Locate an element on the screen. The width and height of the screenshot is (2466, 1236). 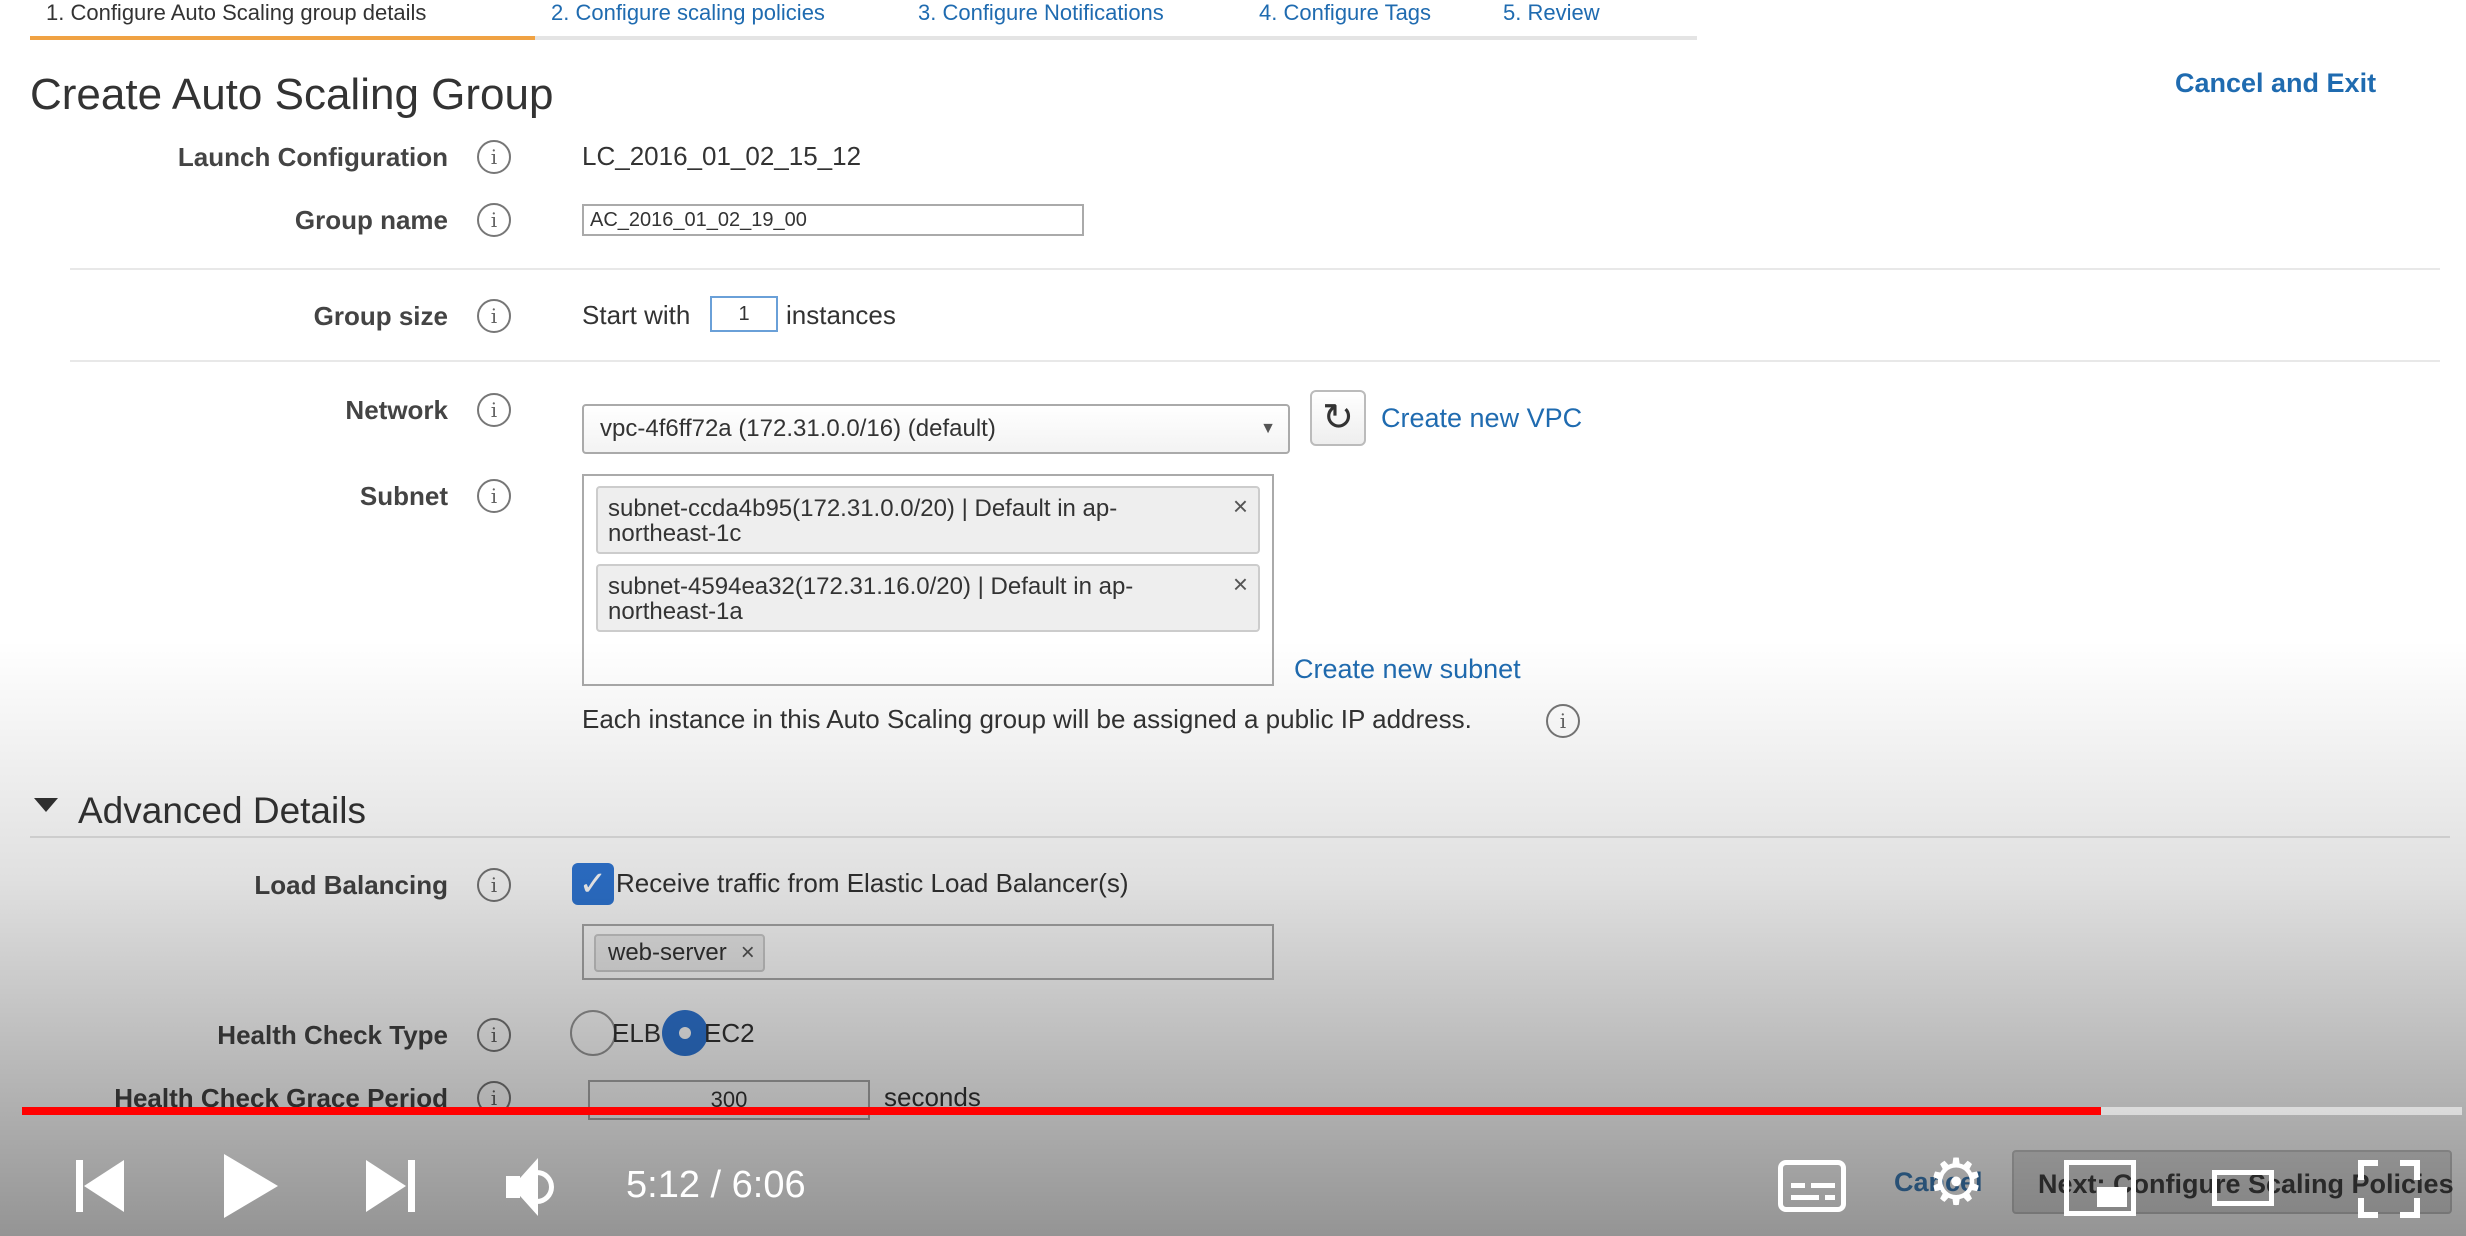
network-select: vpc-4f6ff72a (172.31.0.0/16) (default) ▼ is located at coordinates (936, 429).